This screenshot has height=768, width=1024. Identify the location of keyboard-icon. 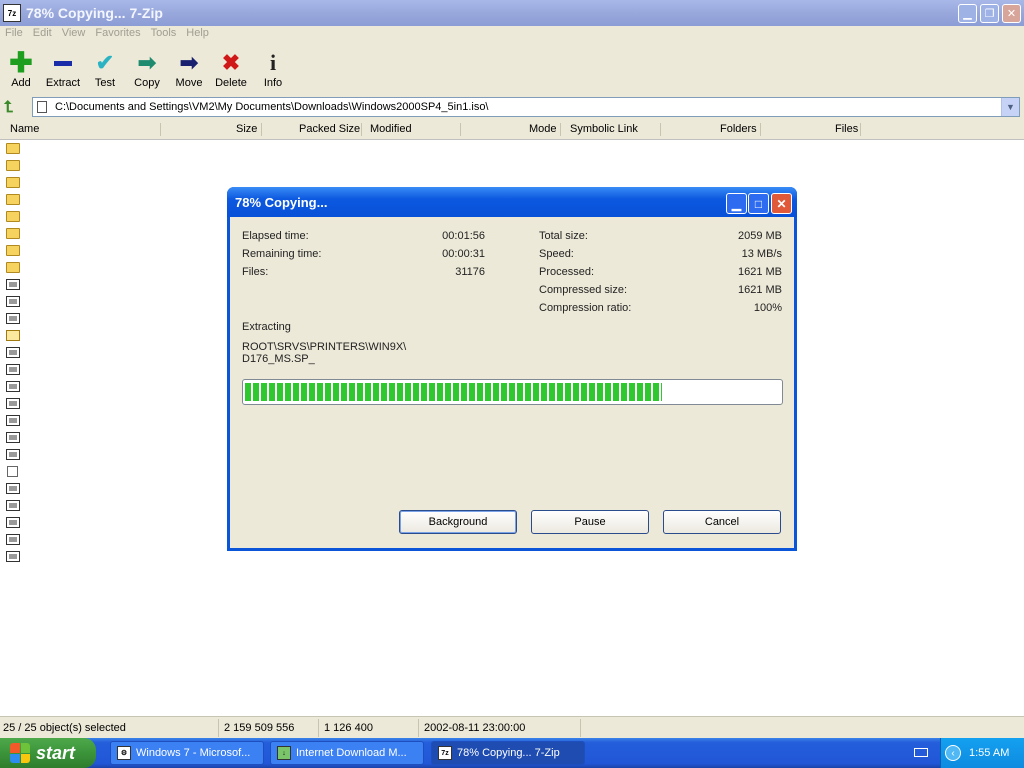
(921, 752).